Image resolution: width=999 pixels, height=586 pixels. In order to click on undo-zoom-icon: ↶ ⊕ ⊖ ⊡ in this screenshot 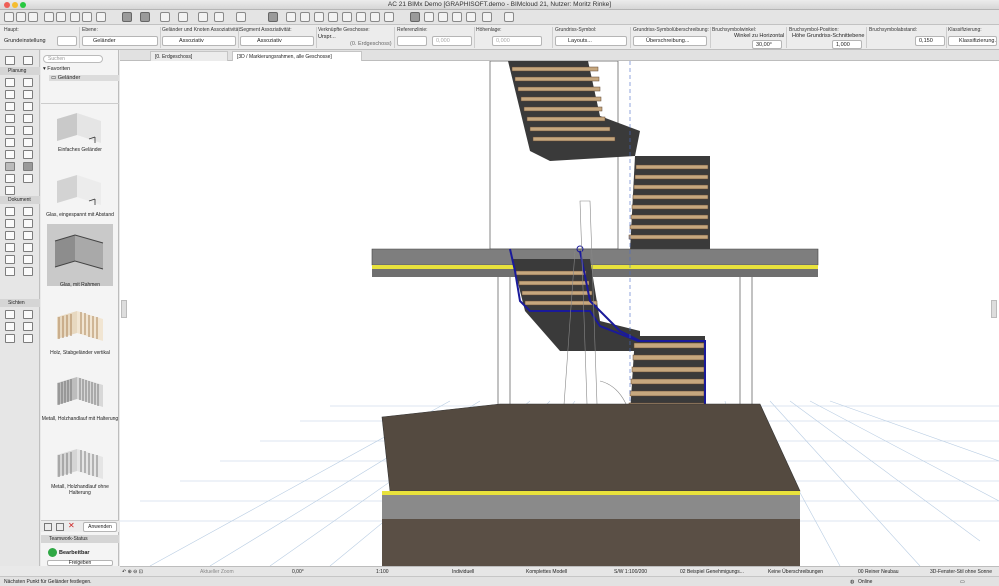, I will do `click(132, 572)`.